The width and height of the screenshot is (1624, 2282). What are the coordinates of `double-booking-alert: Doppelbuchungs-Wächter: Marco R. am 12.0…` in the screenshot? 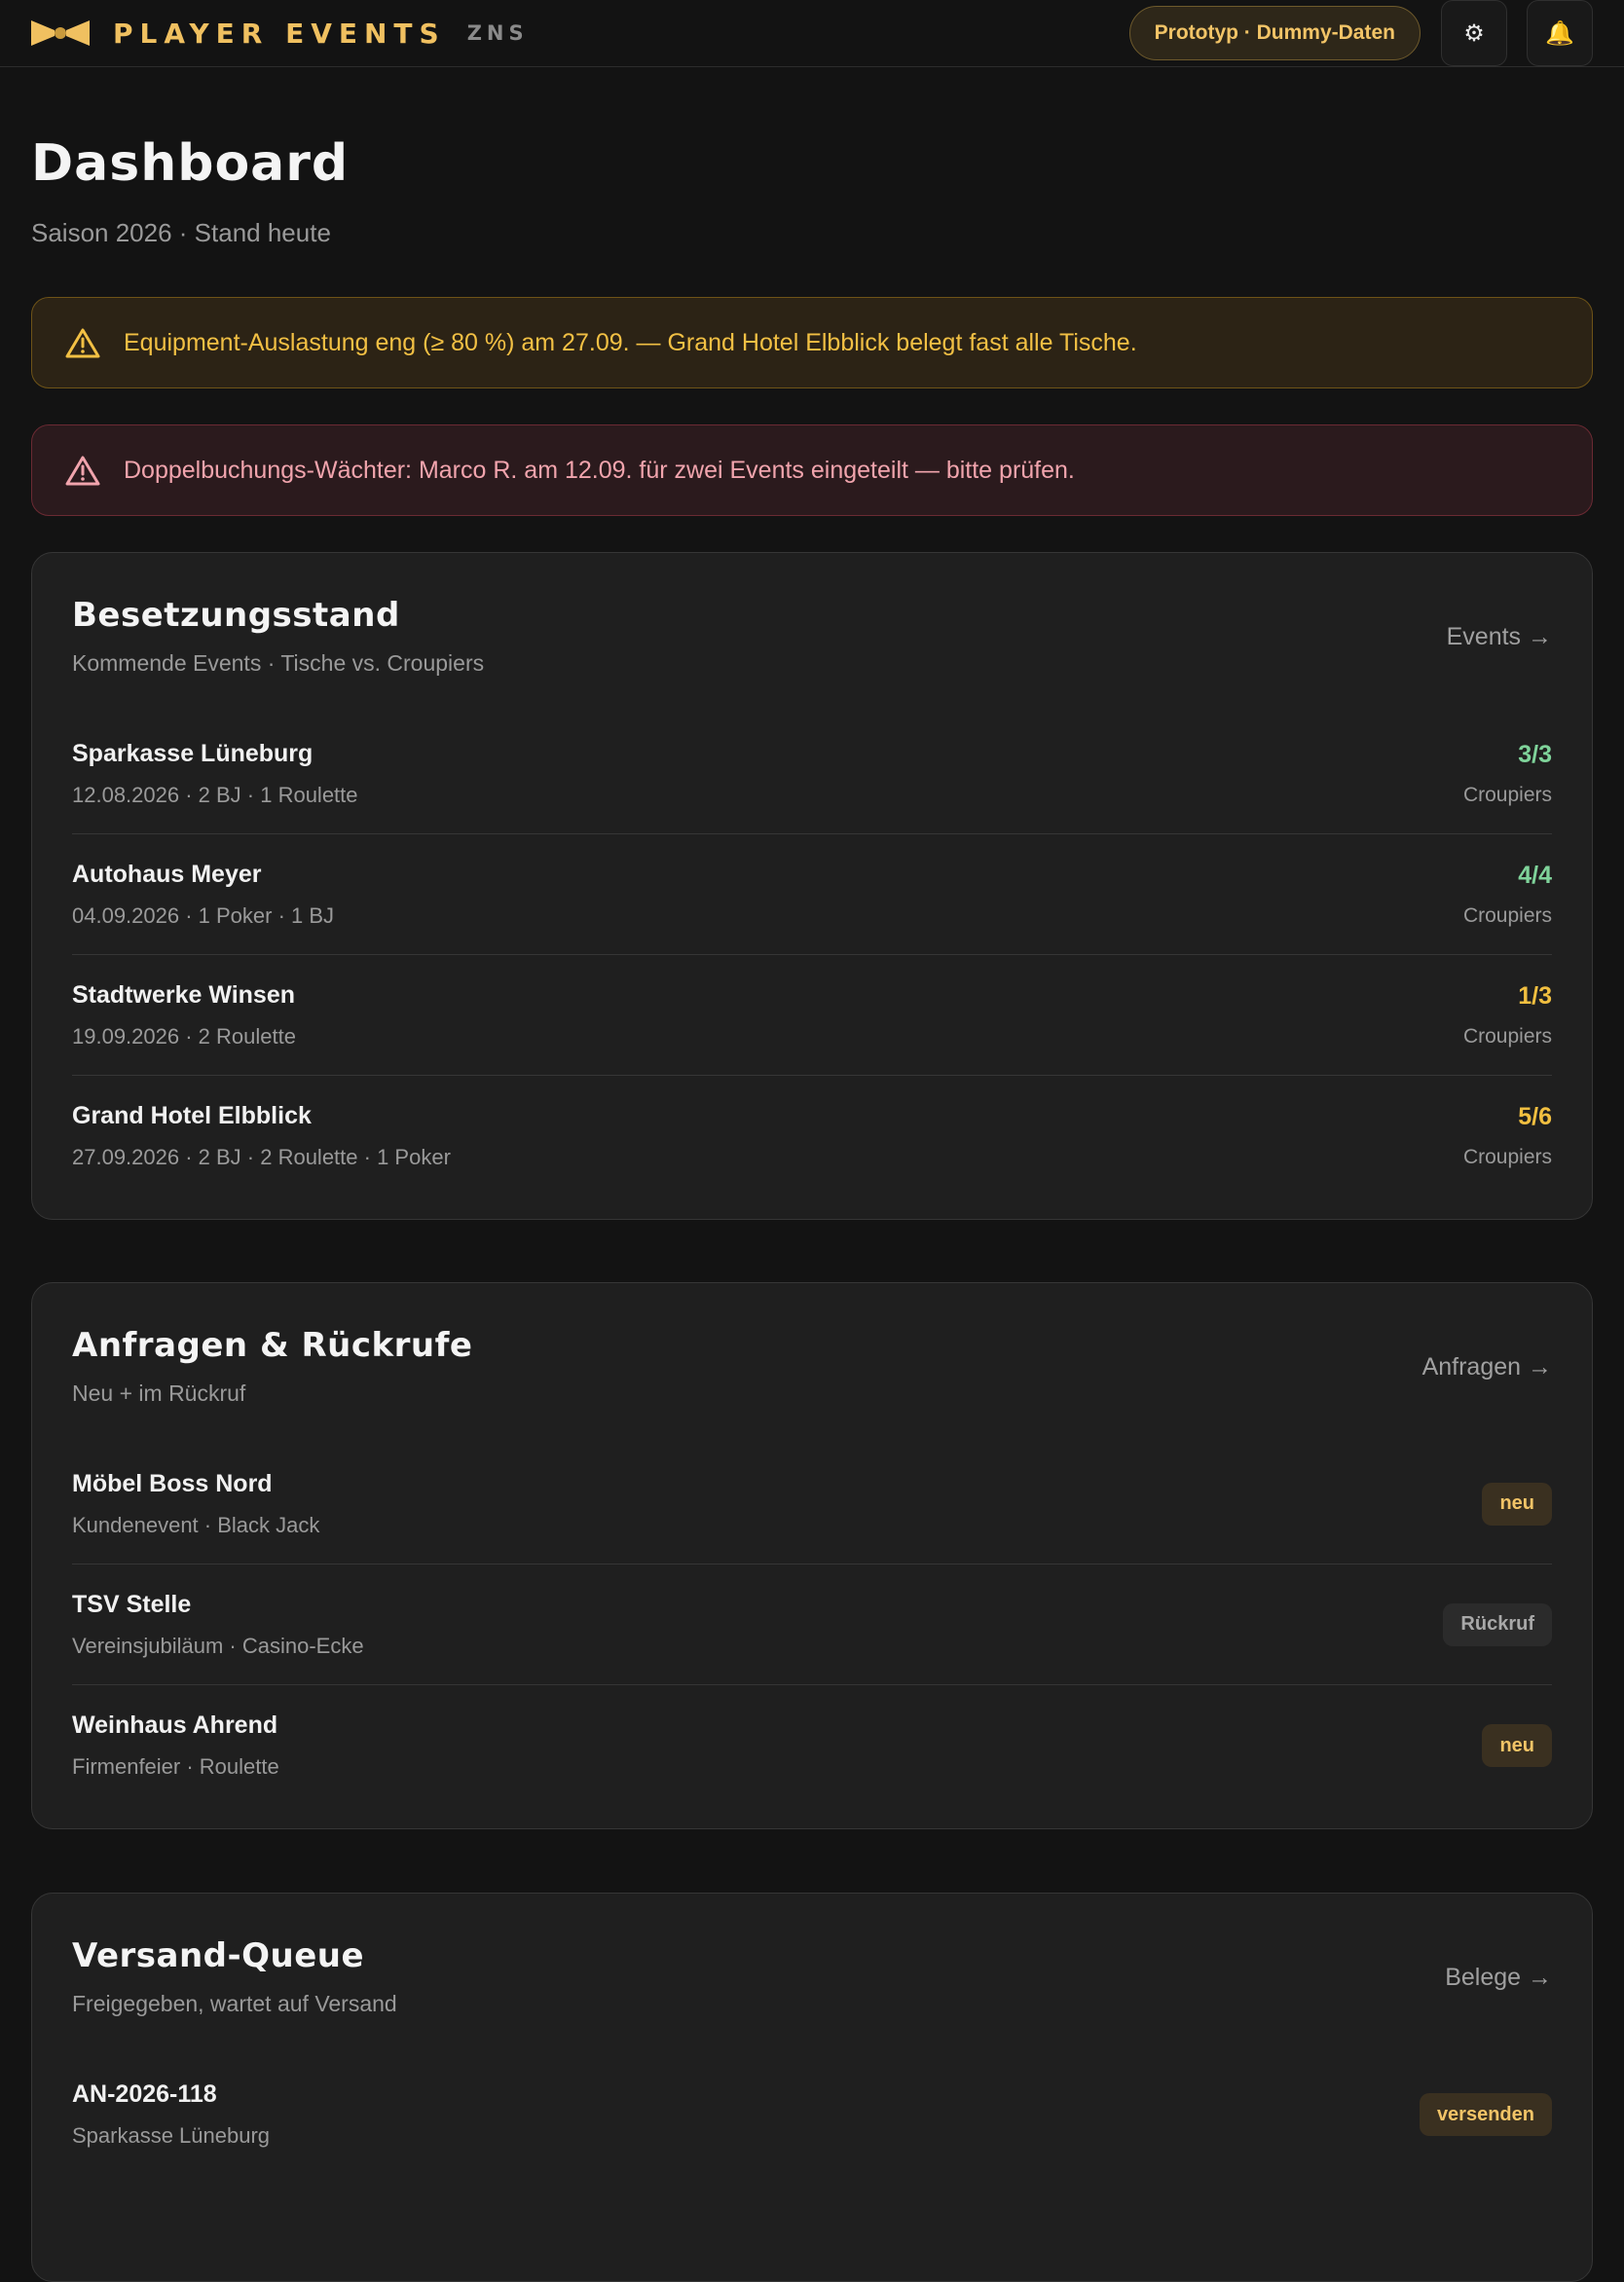 It's located at (812, 470).